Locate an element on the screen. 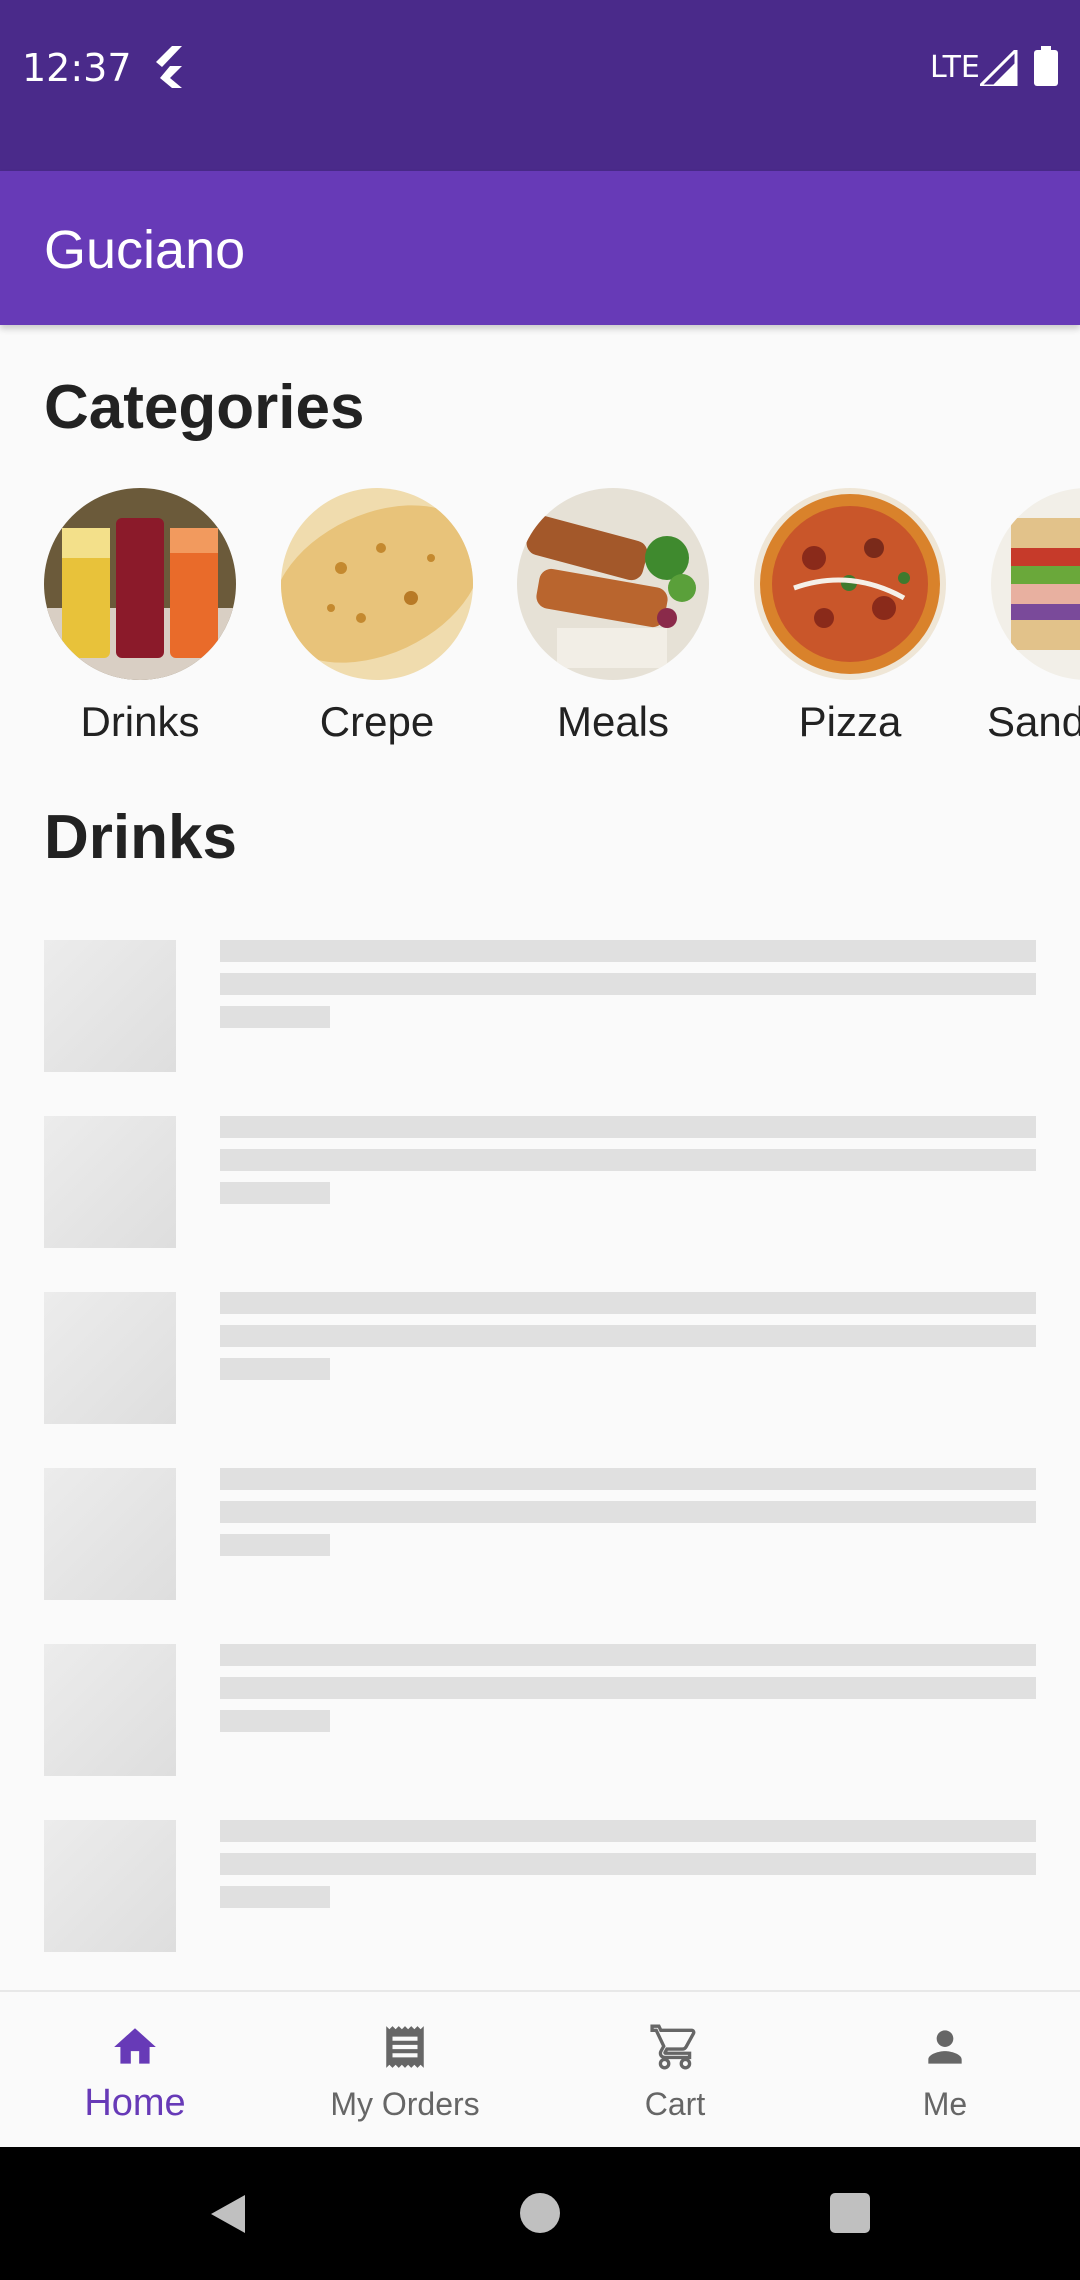 The image size is (1080, 2280). system-navigation-bar is located at coordinates (540, 2213).